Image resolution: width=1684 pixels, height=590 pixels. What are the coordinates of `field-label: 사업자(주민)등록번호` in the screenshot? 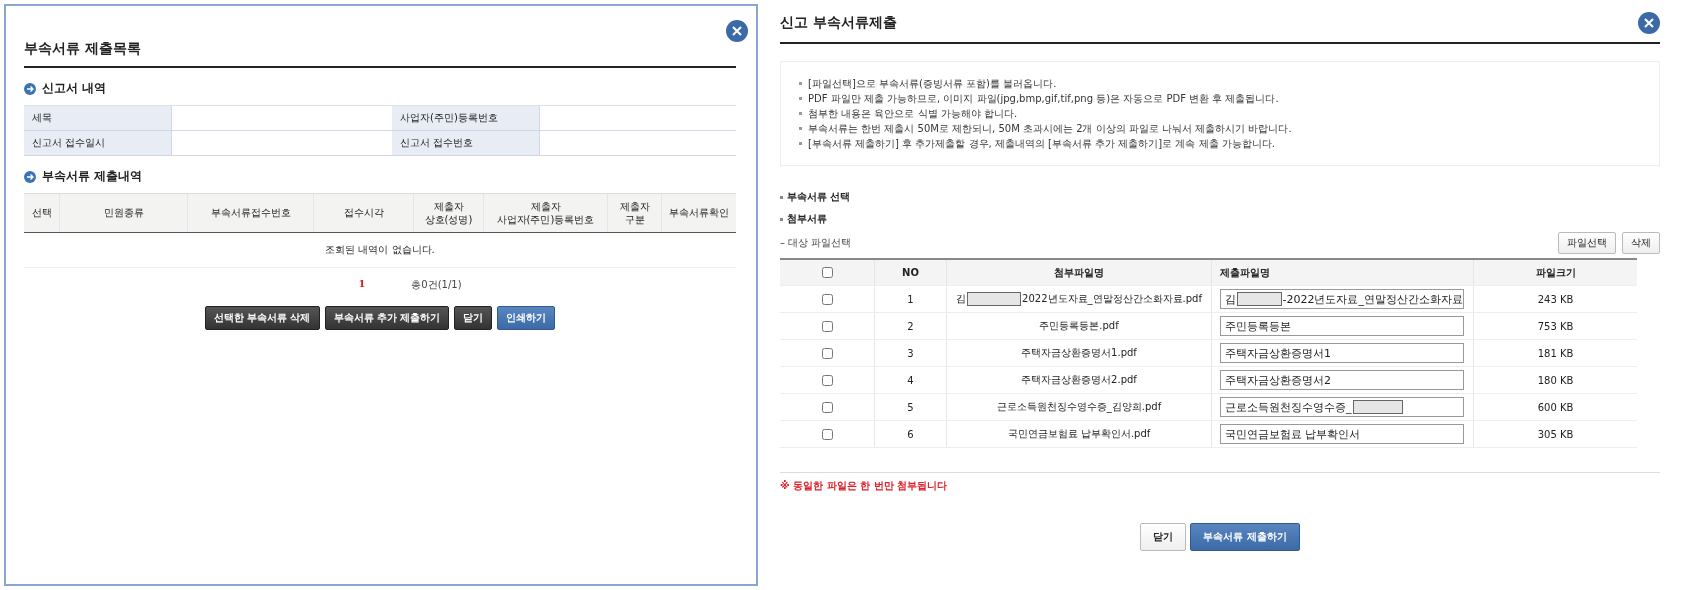 It's located at (466, 118).